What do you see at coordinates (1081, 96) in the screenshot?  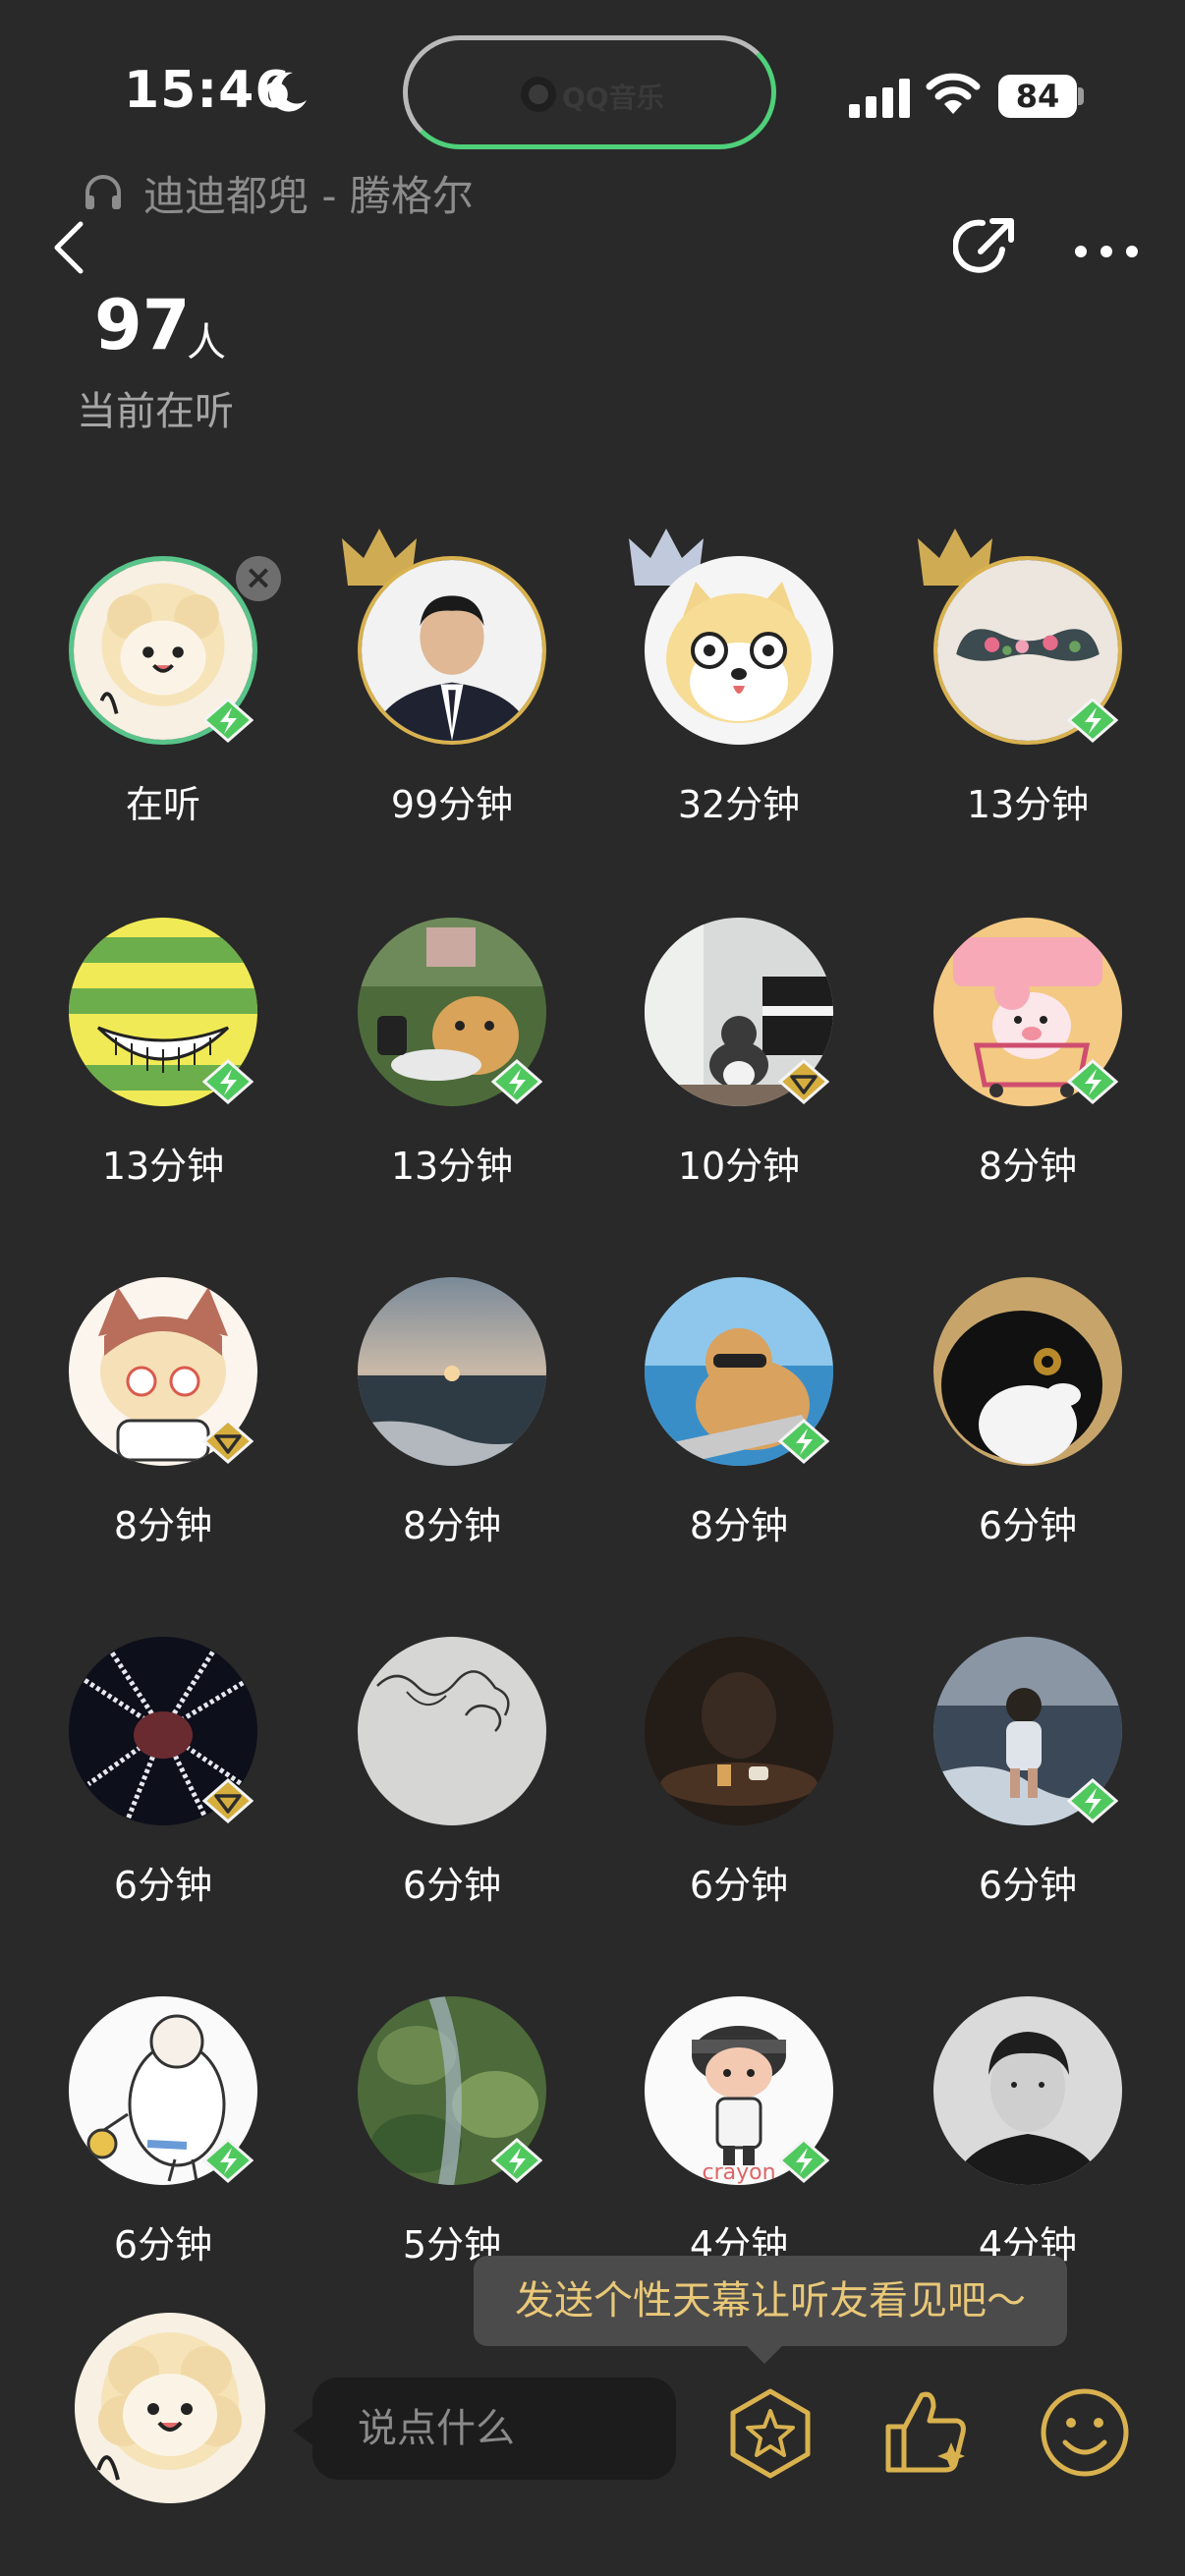 I see `battery-tip` at bounding box center [1081, 96].